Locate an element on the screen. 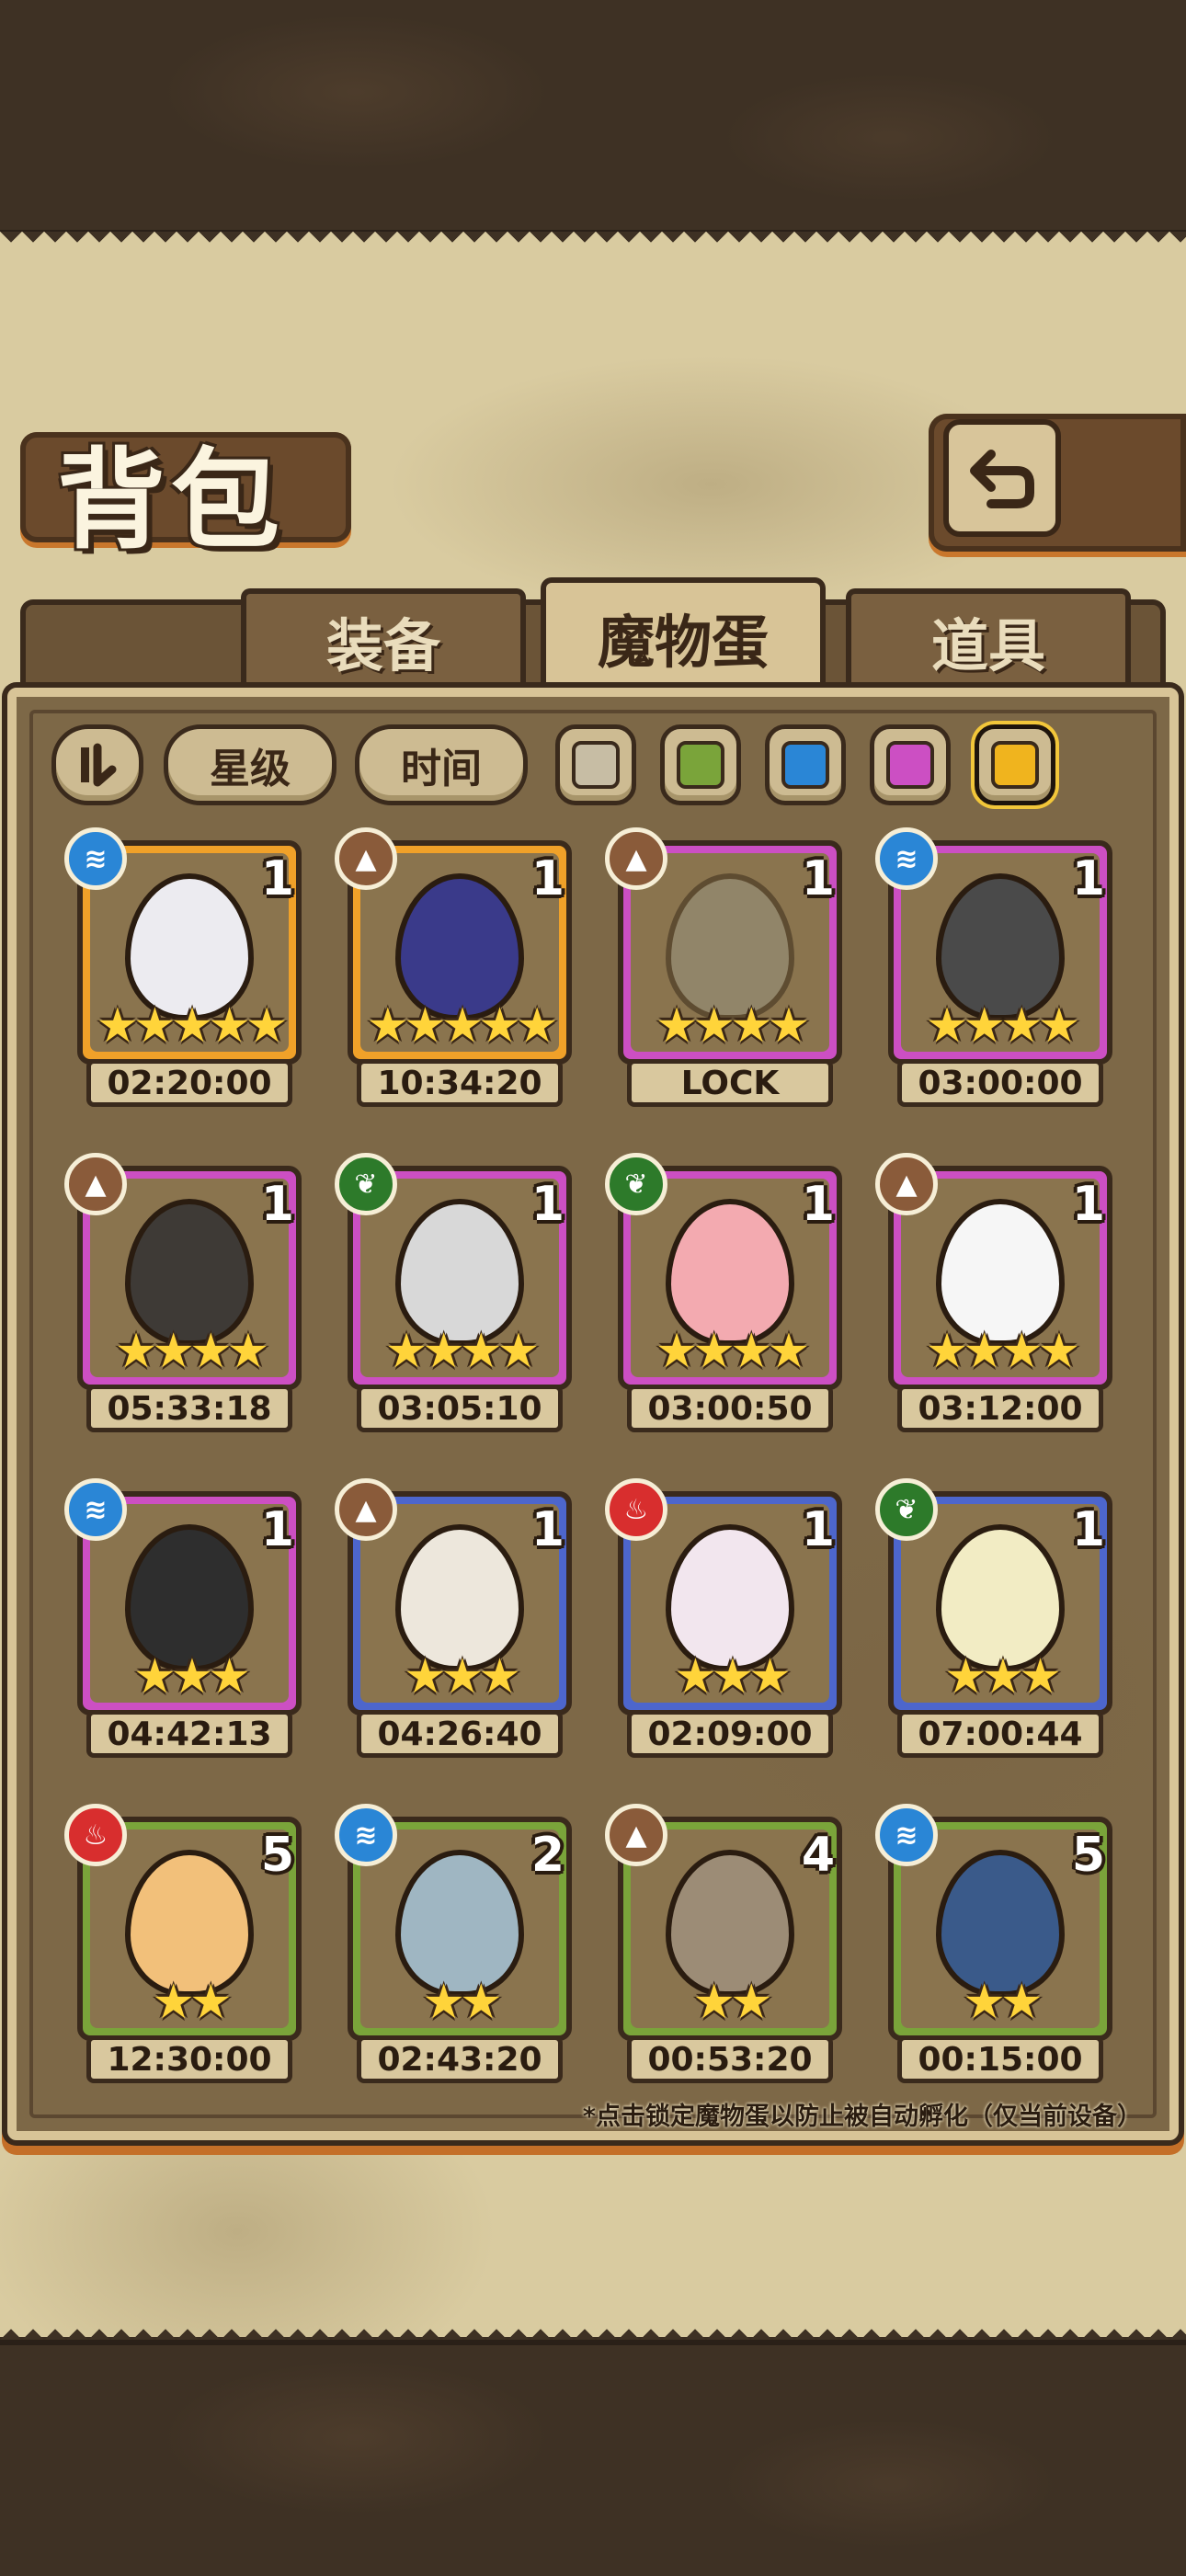 The width and height of the screenshot is (1186, 2576). egg-slot: ★★ ♨ 5 12:30:00 is located at coordinates (185, 1948).